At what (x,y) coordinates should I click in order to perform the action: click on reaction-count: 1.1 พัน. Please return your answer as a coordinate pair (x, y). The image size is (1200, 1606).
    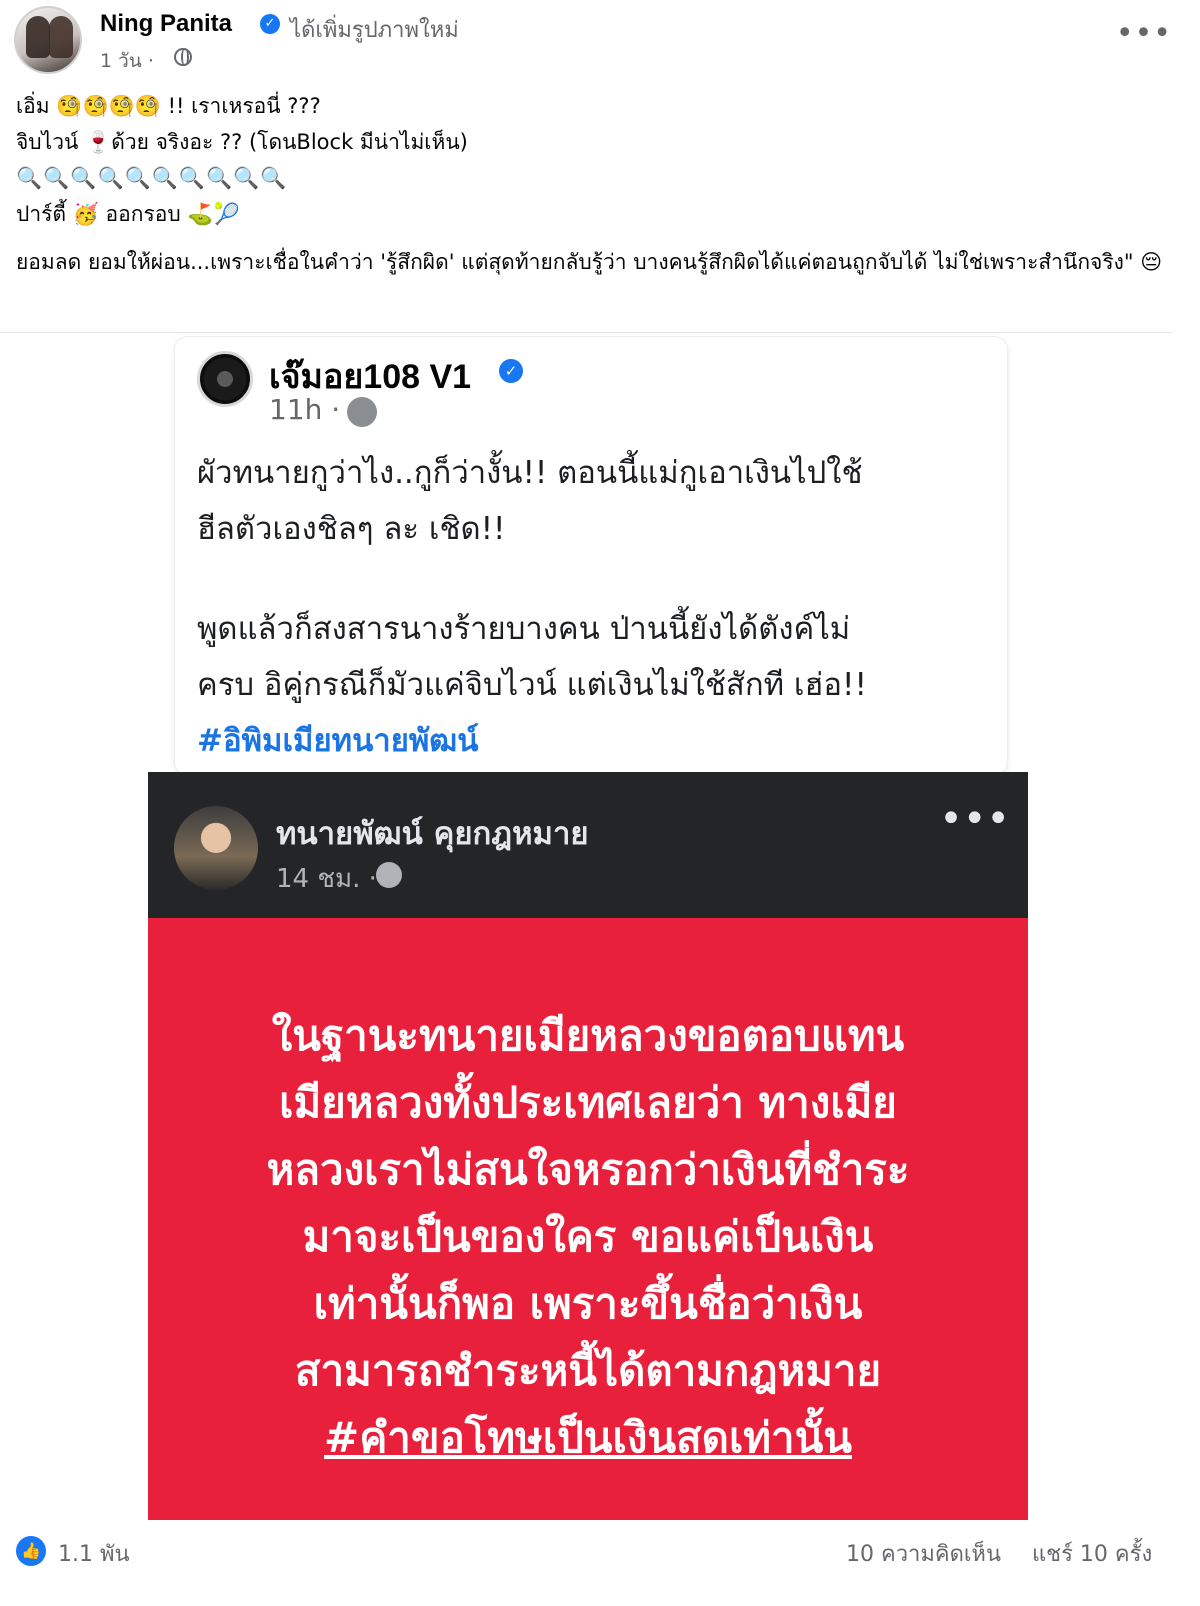
    Looking at the image, I should click on (94, 1553).